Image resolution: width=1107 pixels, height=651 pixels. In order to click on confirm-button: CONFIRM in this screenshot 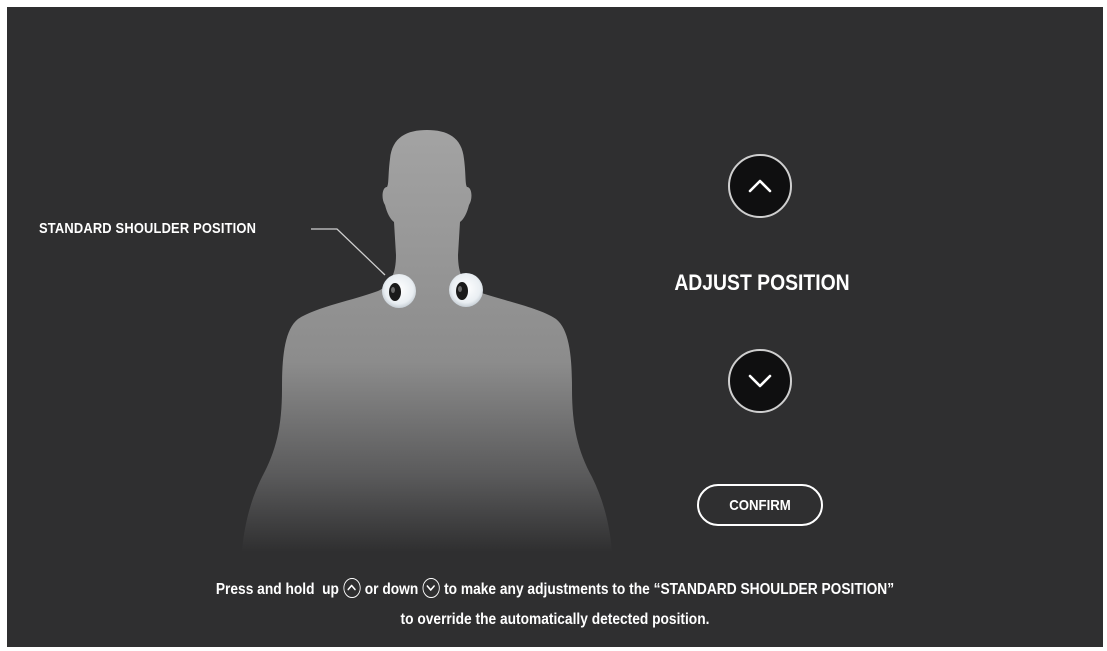, I will do `click(760, 505)`.